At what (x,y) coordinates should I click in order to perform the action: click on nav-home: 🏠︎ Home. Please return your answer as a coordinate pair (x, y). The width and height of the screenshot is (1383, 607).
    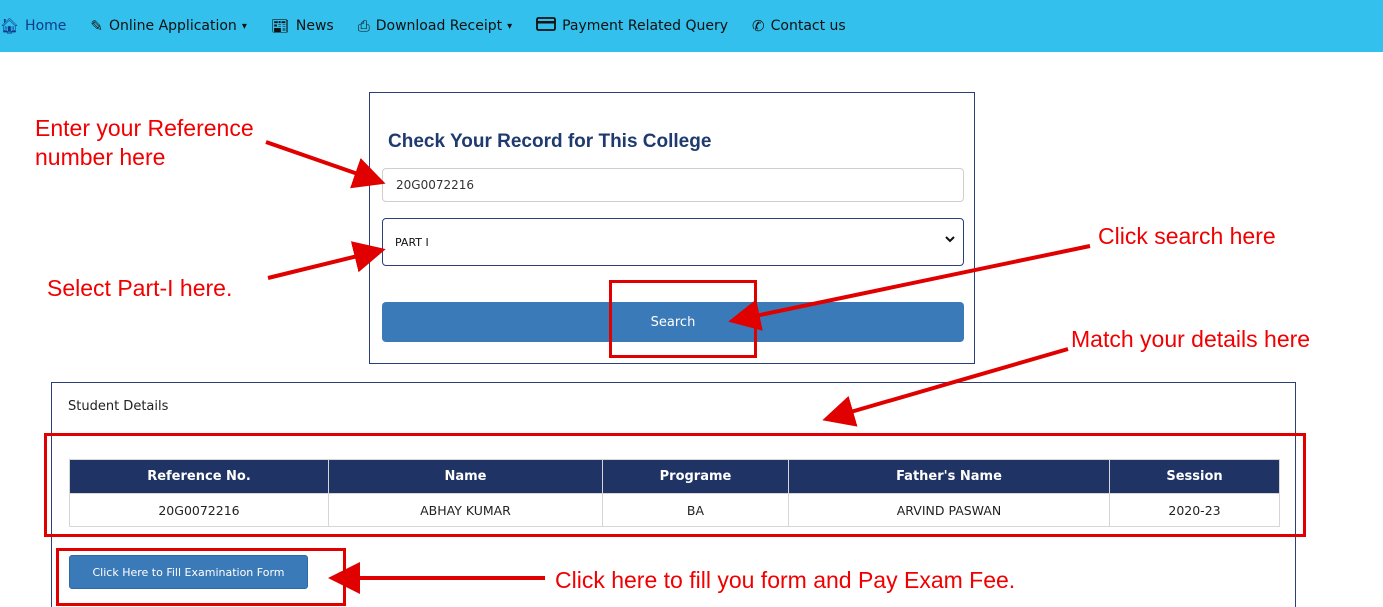
    Looking at the image, I should click on (39, 26).